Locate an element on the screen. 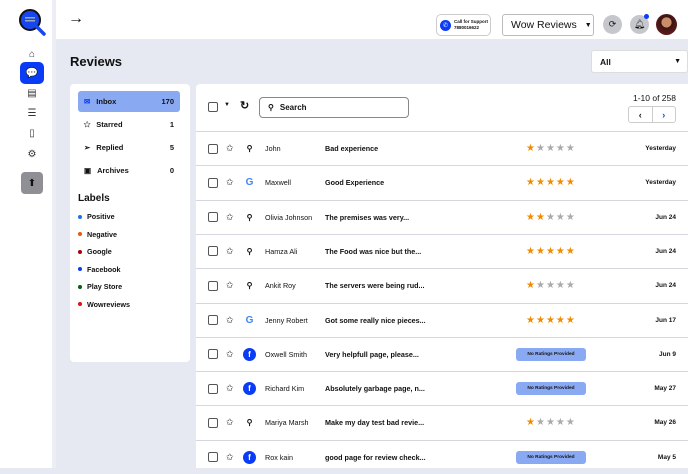 The height and width of the screenshot is (474, 688). reviewer-name: Mariya Marsh is located at coordinates (287, 423).